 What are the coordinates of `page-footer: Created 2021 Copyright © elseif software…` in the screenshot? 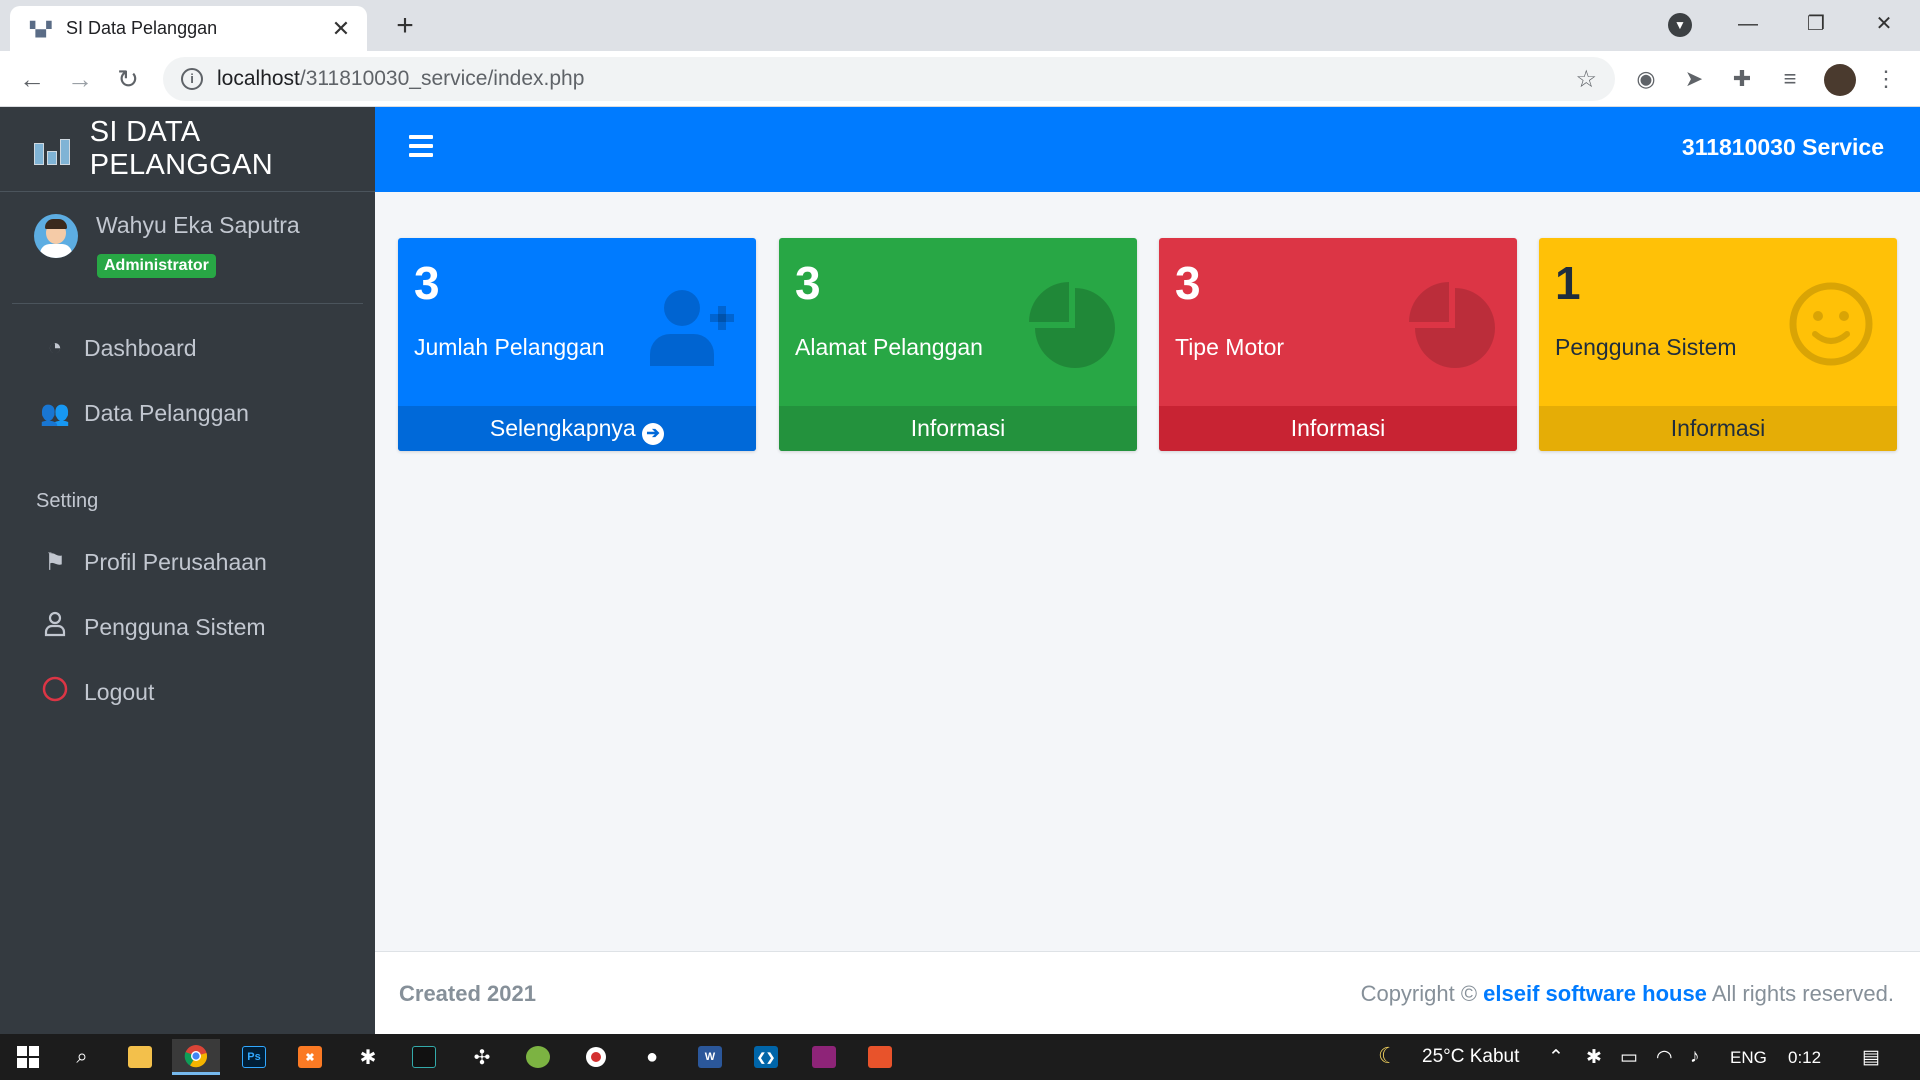 It's located at (1147, 992).